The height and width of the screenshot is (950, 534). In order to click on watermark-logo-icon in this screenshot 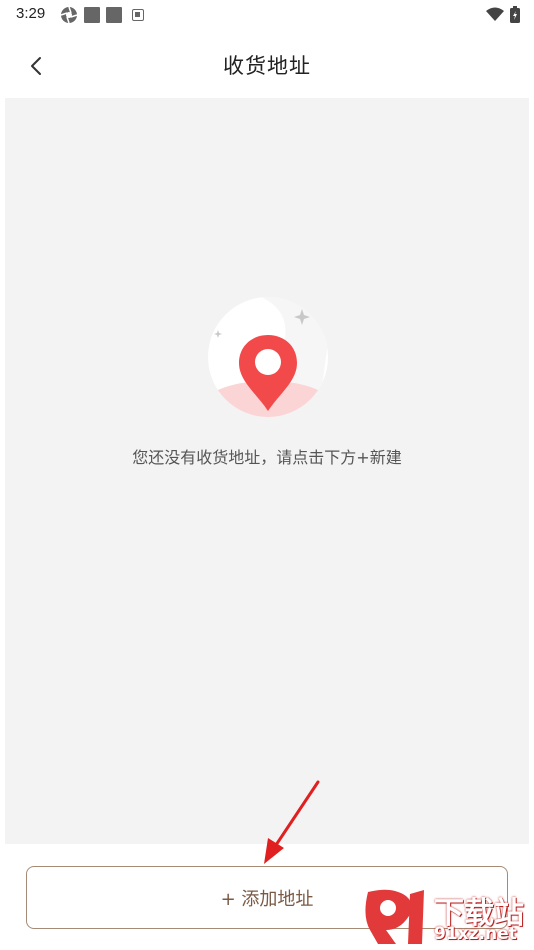, I will do `click(394, 916)`.